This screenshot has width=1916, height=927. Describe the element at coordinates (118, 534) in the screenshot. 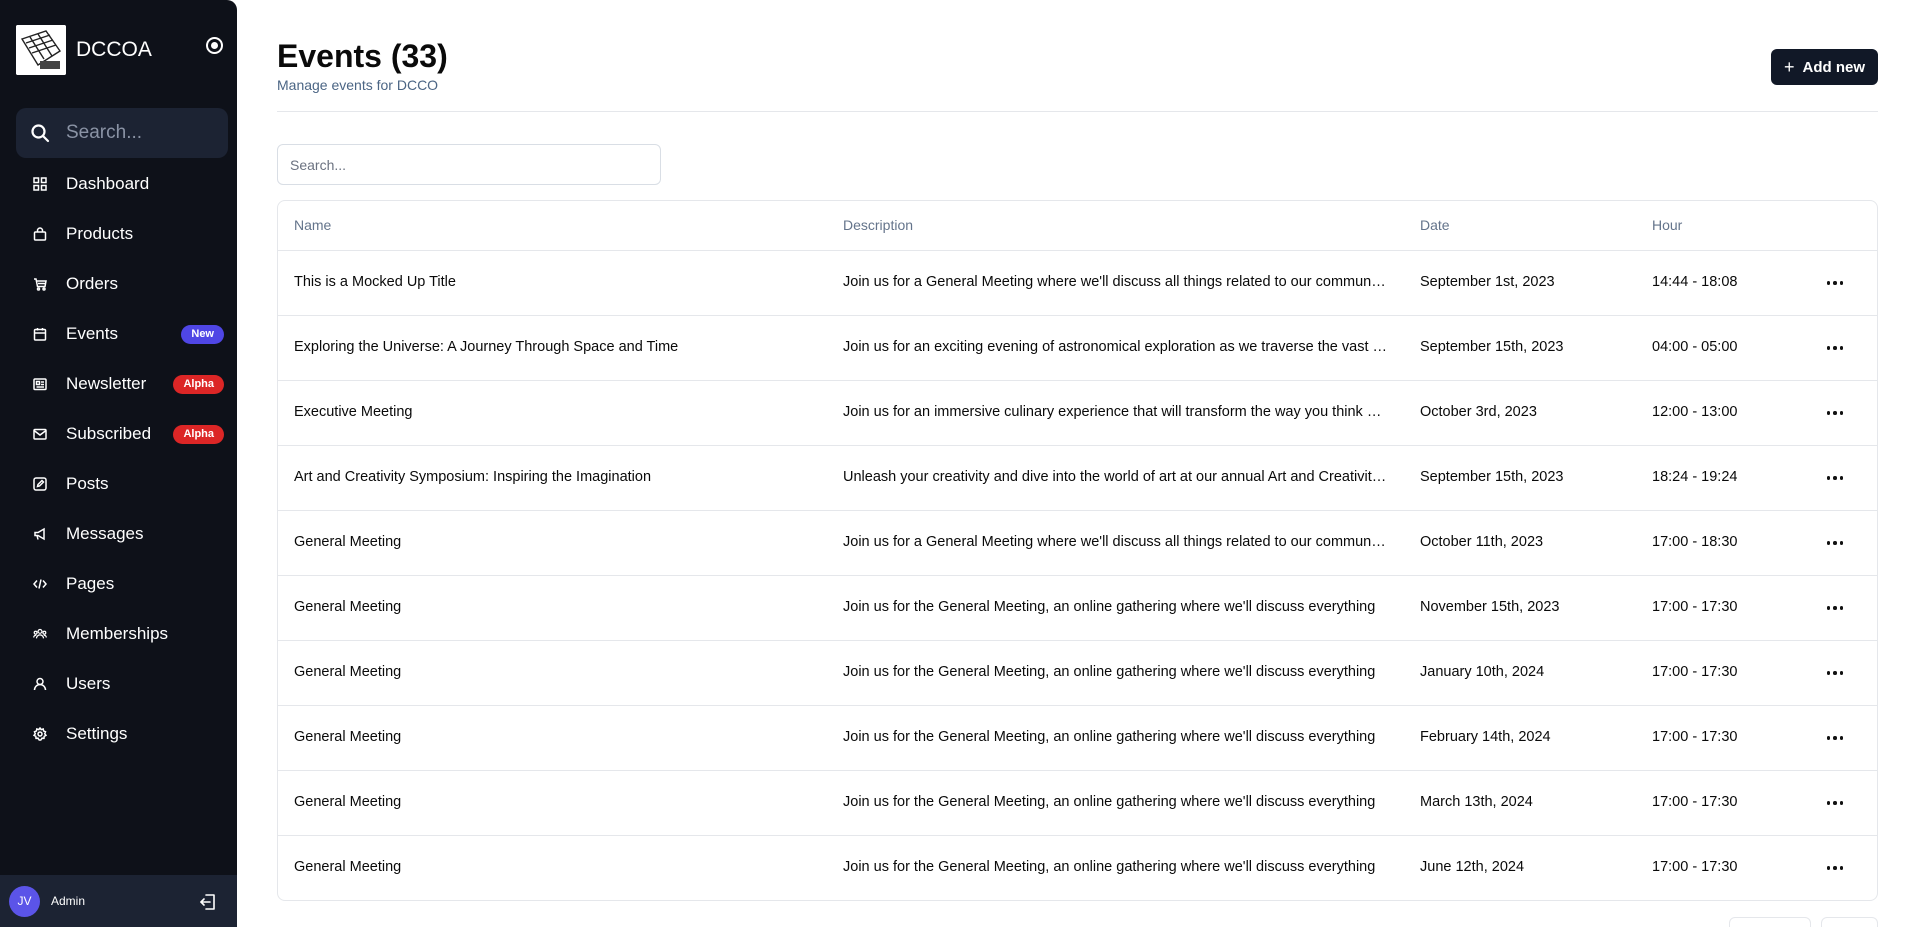

I see `sidebar-item-messages: Messages` at that location.